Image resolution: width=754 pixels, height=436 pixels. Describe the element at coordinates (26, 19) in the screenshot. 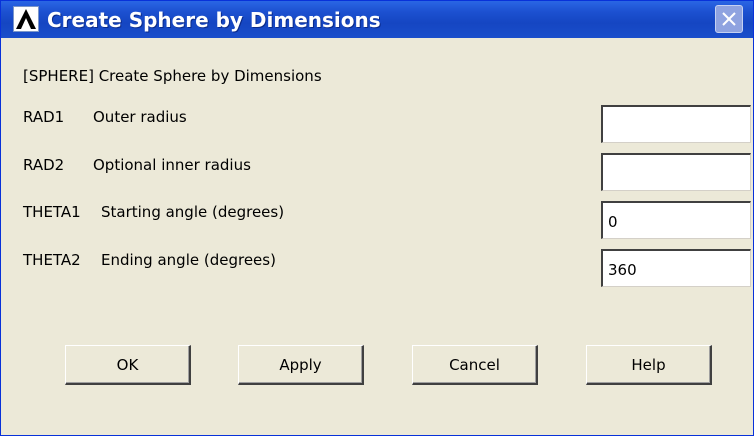

I see `ansys-logo-icon` at that location.